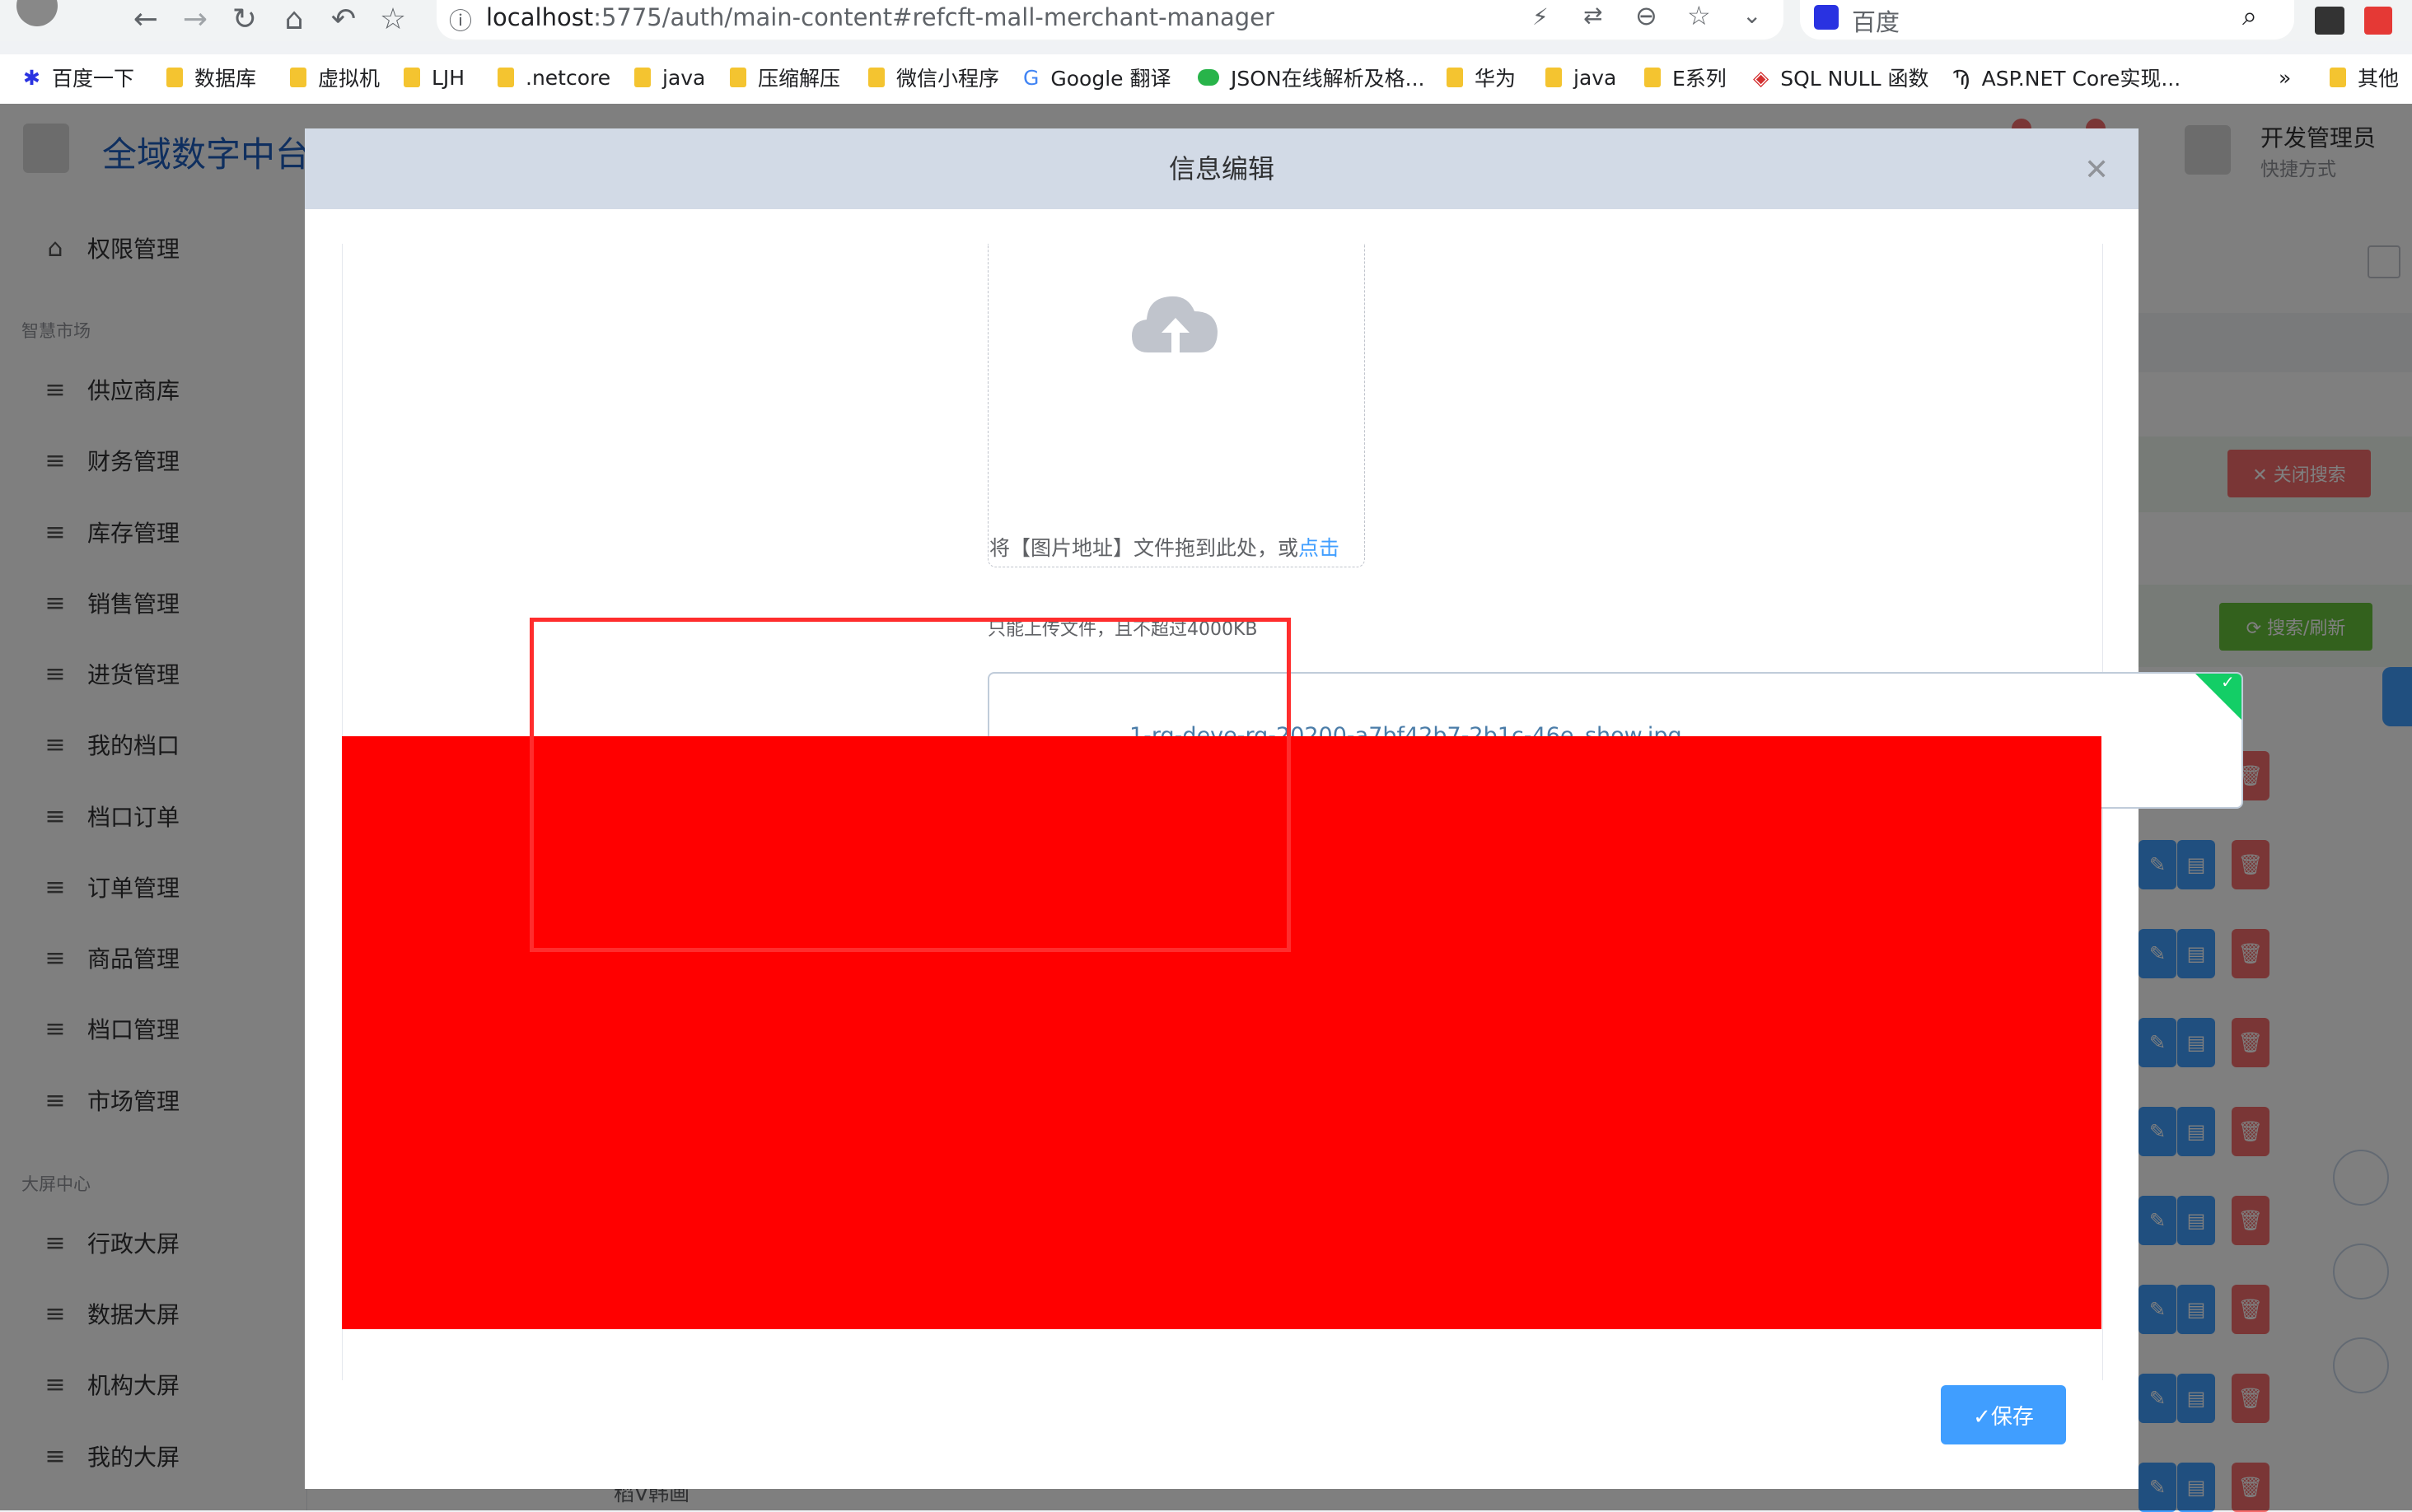 This screenshot has width=2412, height=1512. I want to click on bookmark-label: 百度一下, so click(92, 79).